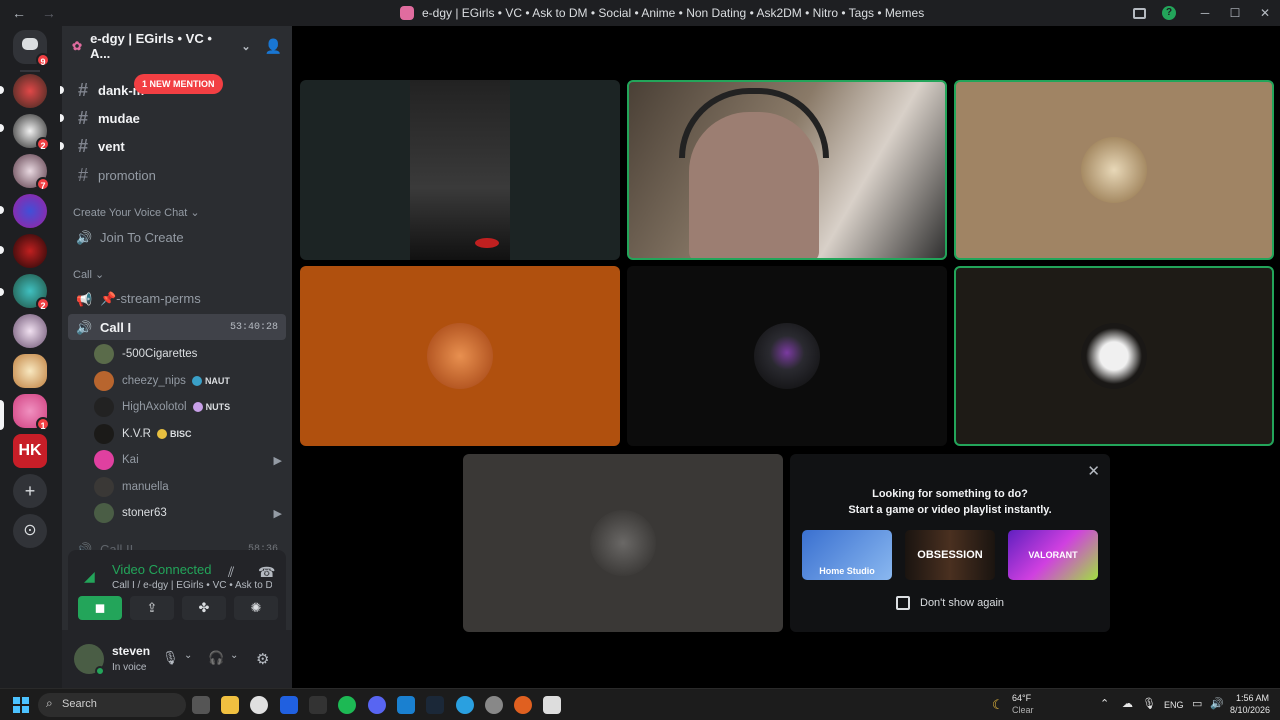 The image size is (1280, 720). What do you see at coordinates (204, 608) in the screenshot?
I see `activities-button: ✤` at bounding box center [204, 608].